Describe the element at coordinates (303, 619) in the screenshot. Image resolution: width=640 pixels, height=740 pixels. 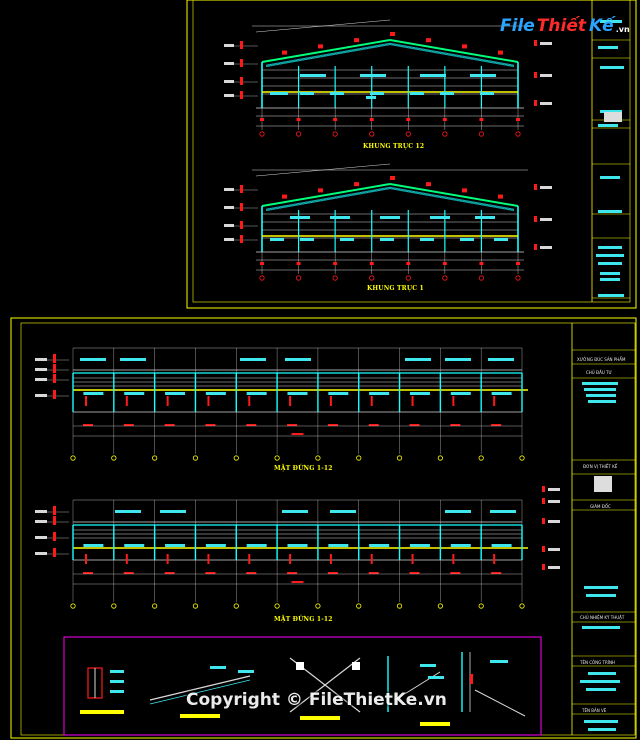
I see `elevation-2-title: MẶT ĐỨNG 1-12` at that location.